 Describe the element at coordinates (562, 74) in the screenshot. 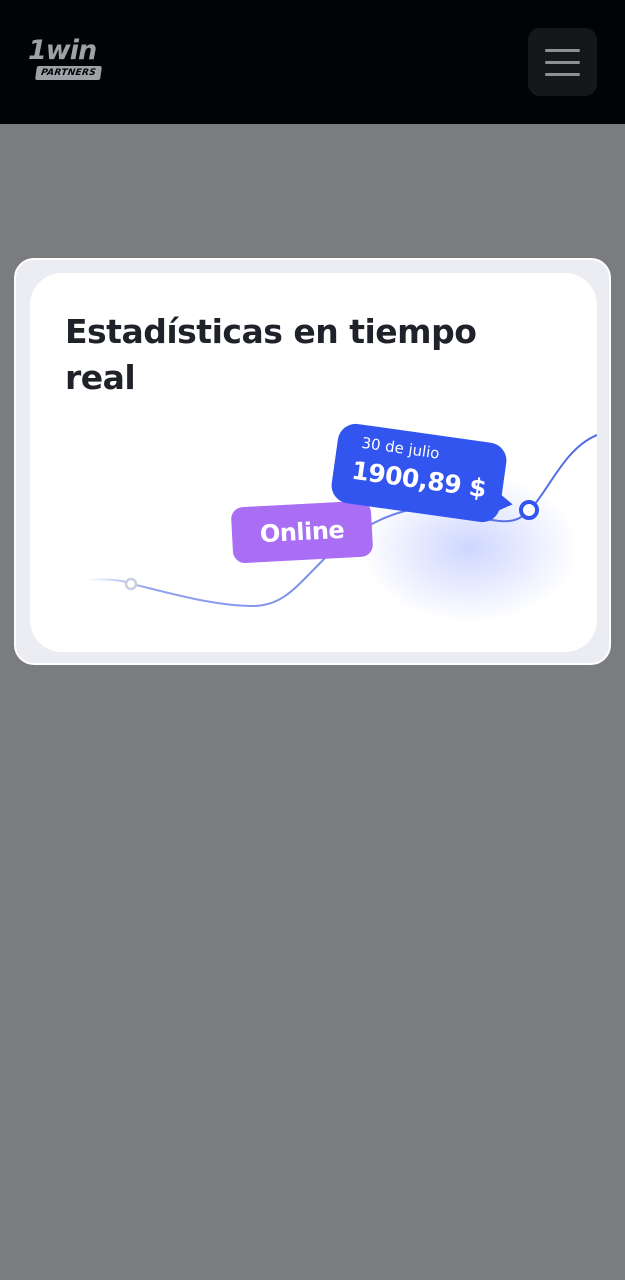

I see `hamburger-icon-bar-bottom` at that location.